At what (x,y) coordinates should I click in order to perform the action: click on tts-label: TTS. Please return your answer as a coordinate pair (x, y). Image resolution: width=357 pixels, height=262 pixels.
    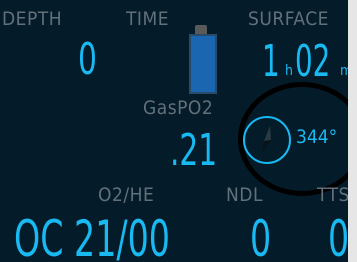
    Looking at the image, I should click on (332, 195).